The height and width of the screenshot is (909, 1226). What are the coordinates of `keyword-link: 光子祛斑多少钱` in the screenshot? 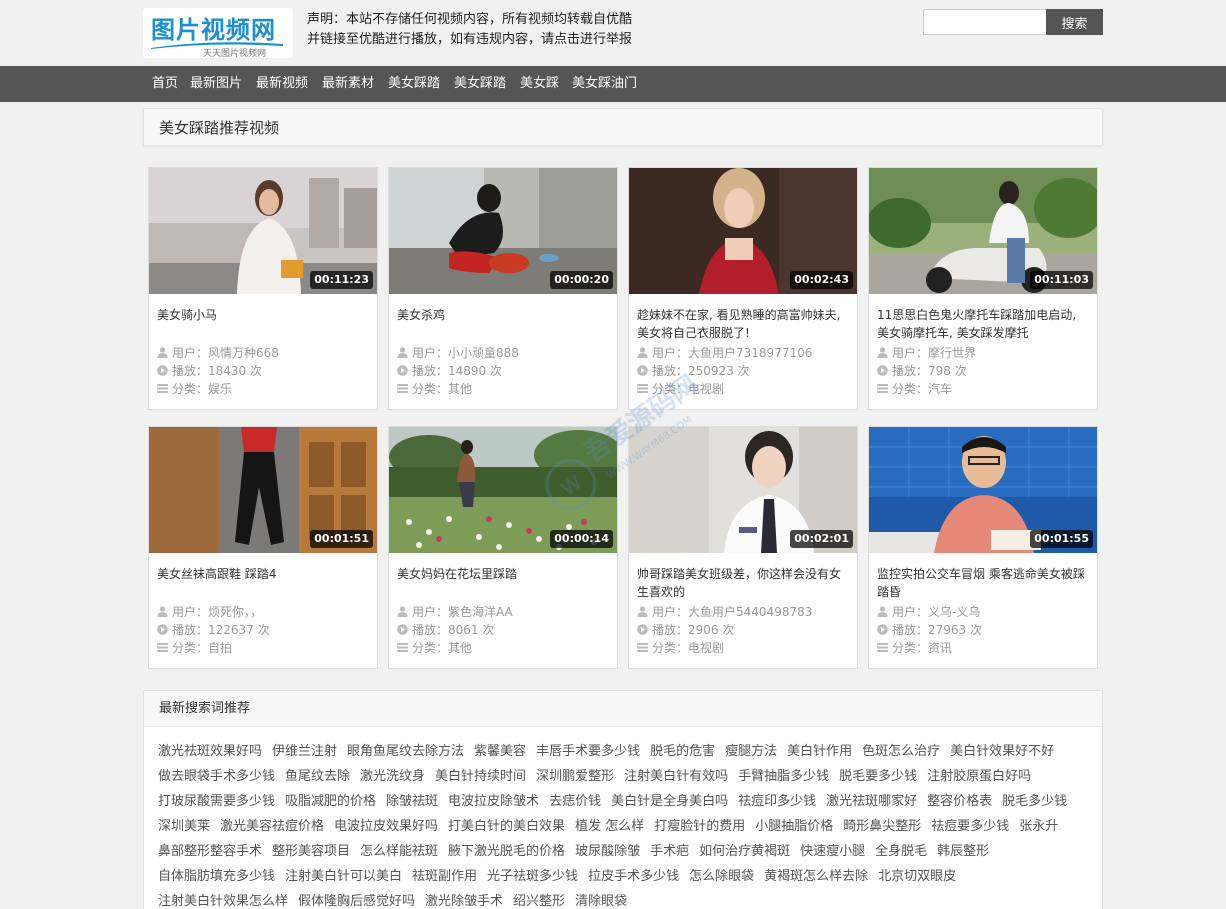 It's located at (532, 876).